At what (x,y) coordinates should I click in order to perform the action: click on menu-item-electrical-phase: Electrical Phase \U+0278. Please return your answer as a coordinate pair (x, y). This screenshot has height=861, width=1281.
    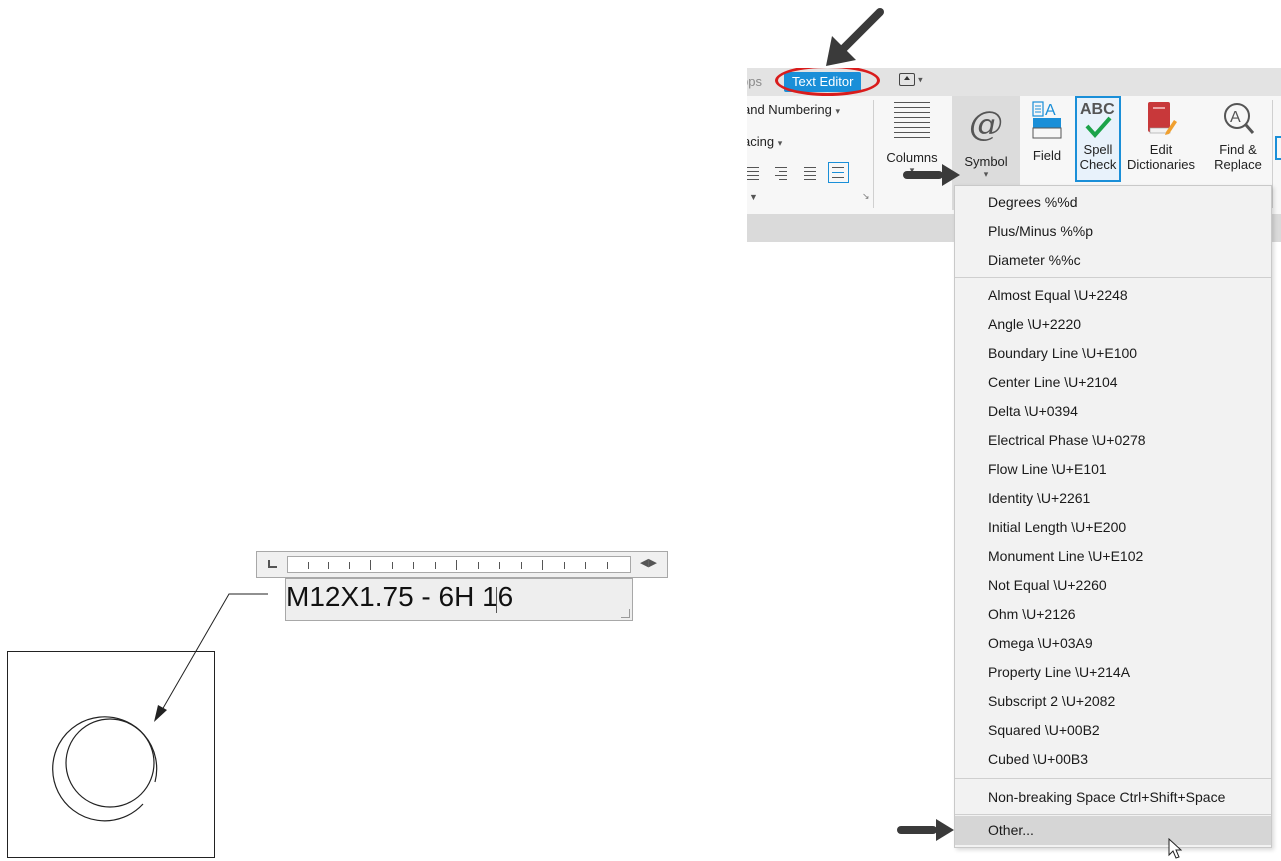
    Looking at the image, I should click on (1113, 440).